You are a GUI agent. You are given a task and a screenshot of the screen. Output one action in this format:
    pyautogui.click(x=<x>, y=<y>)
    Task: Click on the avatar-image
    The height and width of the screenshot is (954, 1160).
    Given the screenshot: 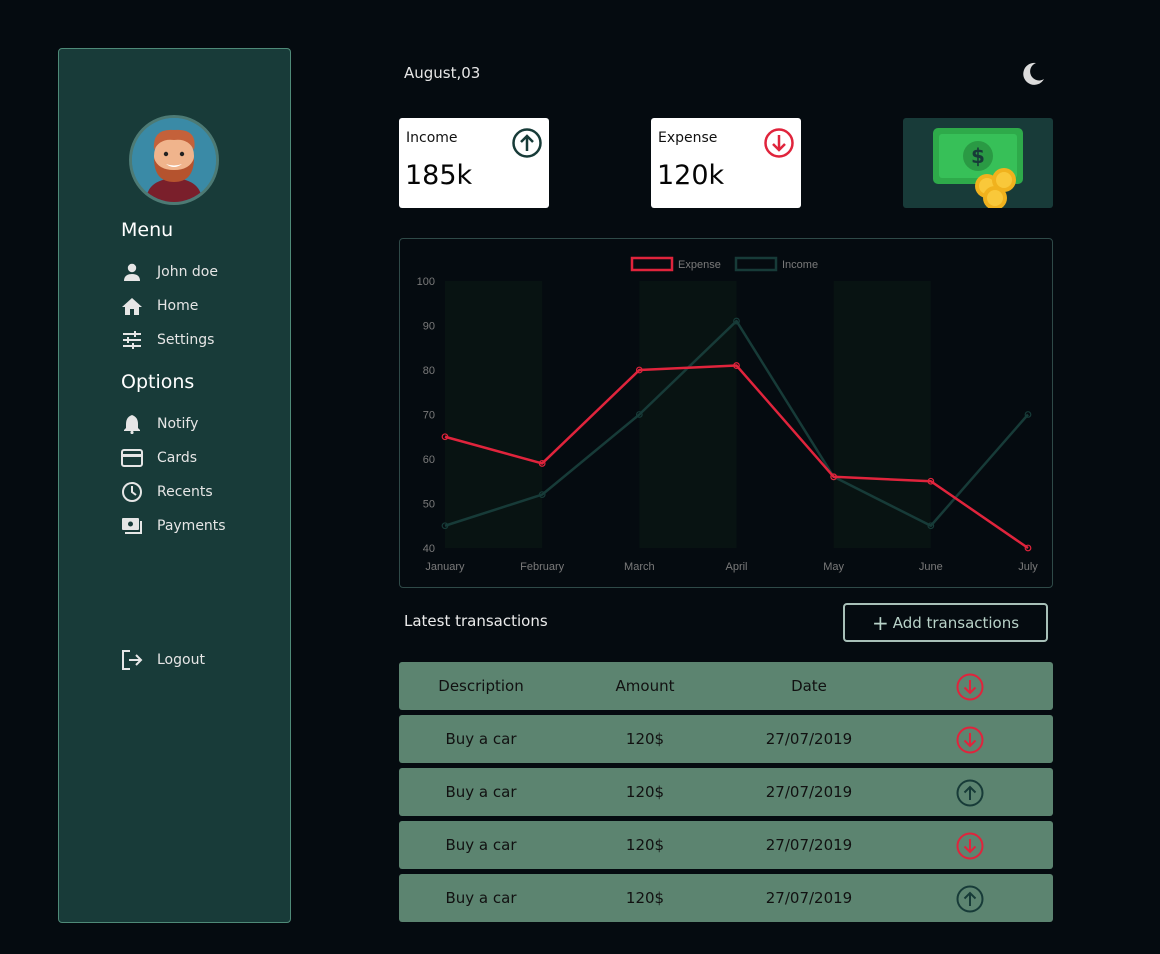 What is the action you would take?
    pyautogui.click(x=174, y=160)
    